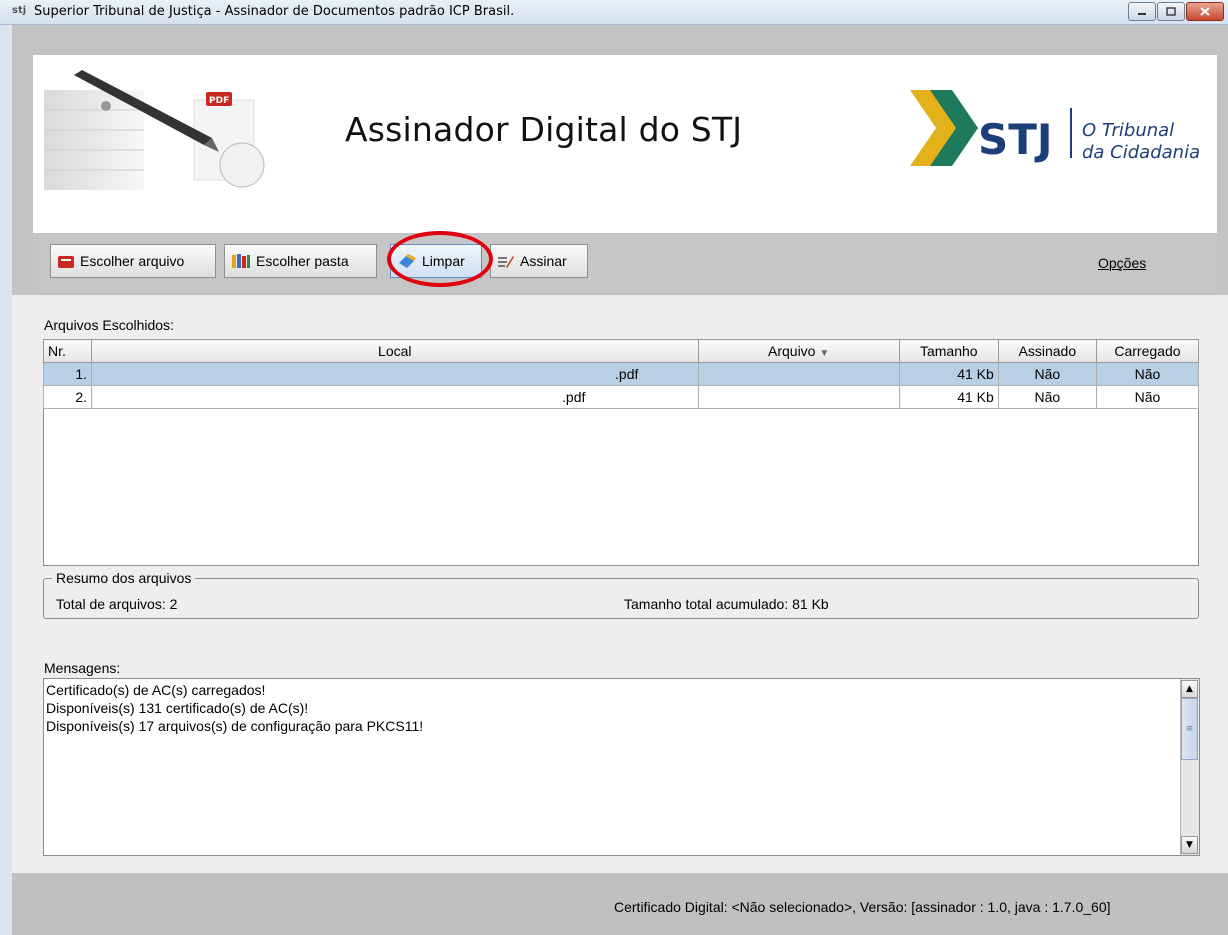 The height and width of the screenshot is (935, 1228). Describe the element at coordinates (109, 325) in the screenshot. I see `files-label: Arquivos Escolhidos:` at that location.